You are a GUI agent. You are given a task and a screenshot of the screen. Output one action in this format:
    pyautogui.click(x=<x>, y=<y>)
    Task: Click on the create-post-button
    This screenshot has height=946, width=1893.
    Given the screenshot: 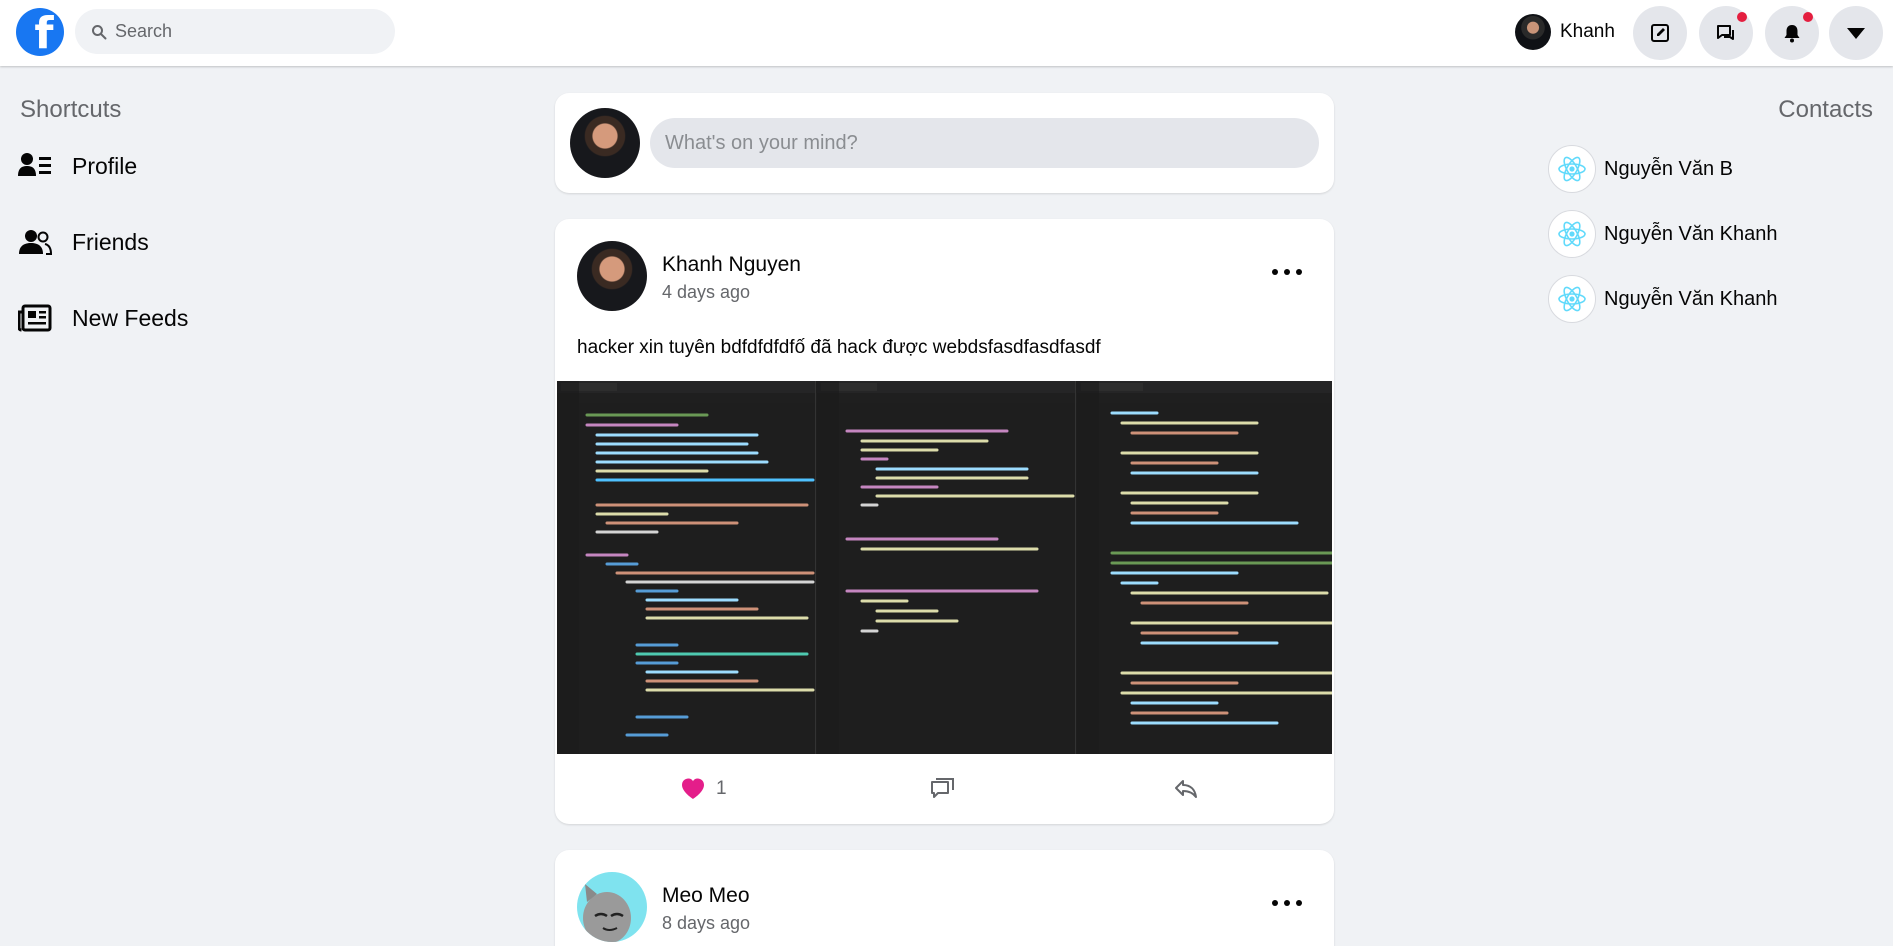 What is the action you would take?
    pyautogui.click(x=1660, y=33)
    